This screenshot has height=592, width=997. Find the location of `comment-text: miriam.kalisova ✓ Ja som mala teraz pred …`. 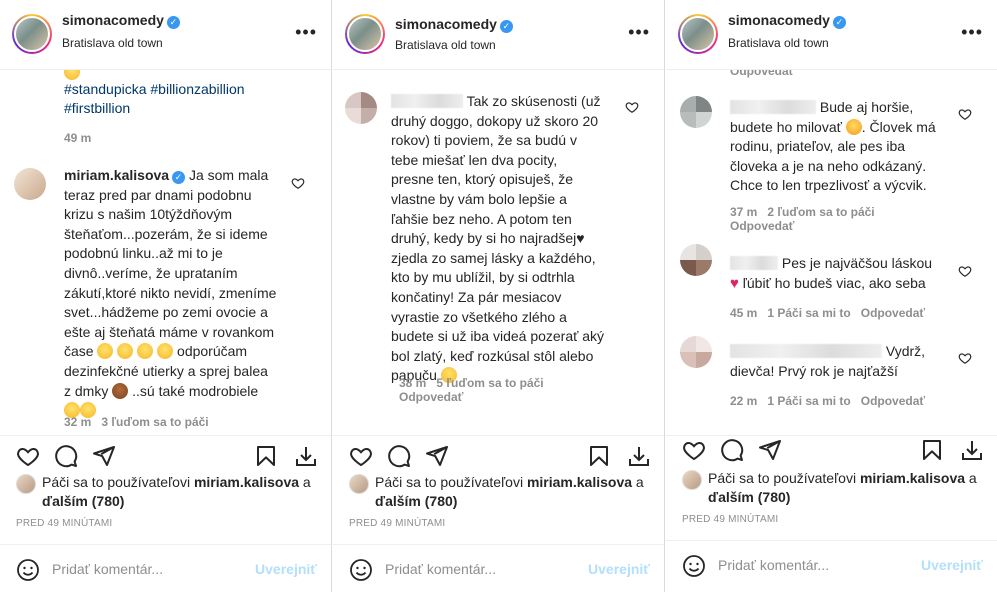

comment-text: miriam.kalisova ✓ Ja som mala teraz pred … is located at coordinates (174, 293).